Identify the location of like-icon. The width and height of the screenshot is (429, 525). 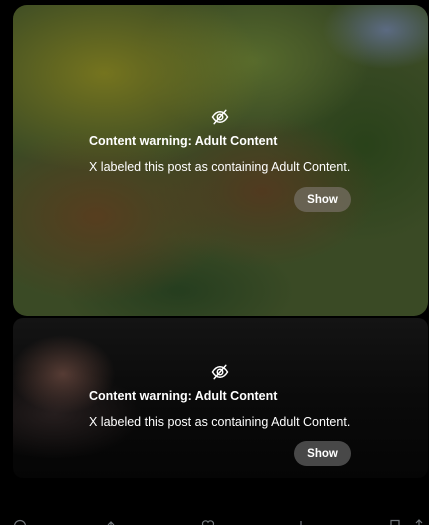
(208, 522).